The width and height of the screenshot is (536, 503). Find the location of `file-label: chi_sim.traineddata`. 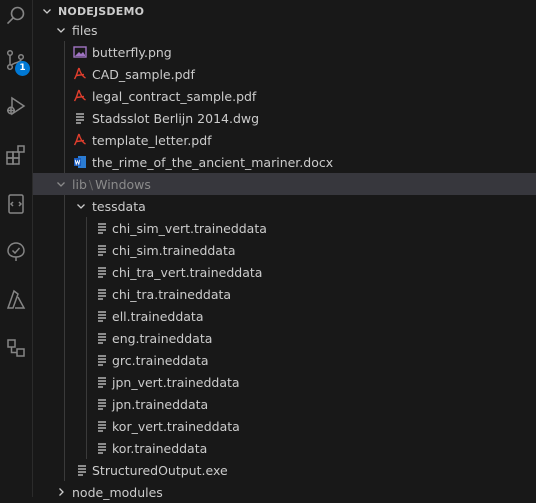

file-label: chi_sim.traineddata is located at coordinates (174, 250).